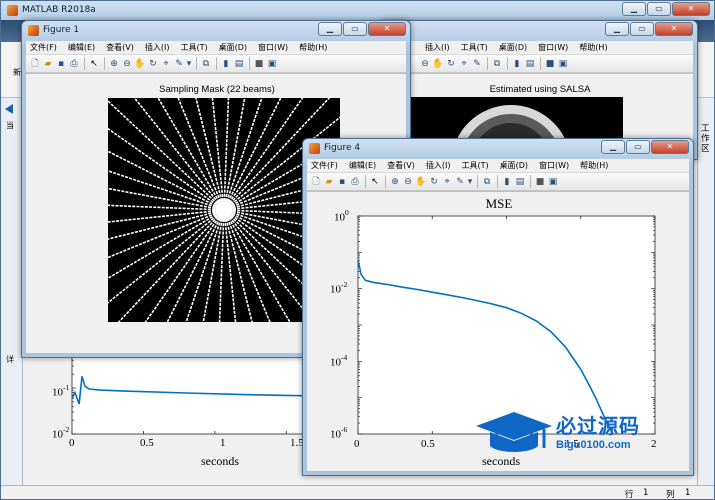  Describe the element at coordinates (355, 29) in the screenshot. I see `figure1-maximize-icon: ▭` at that location.